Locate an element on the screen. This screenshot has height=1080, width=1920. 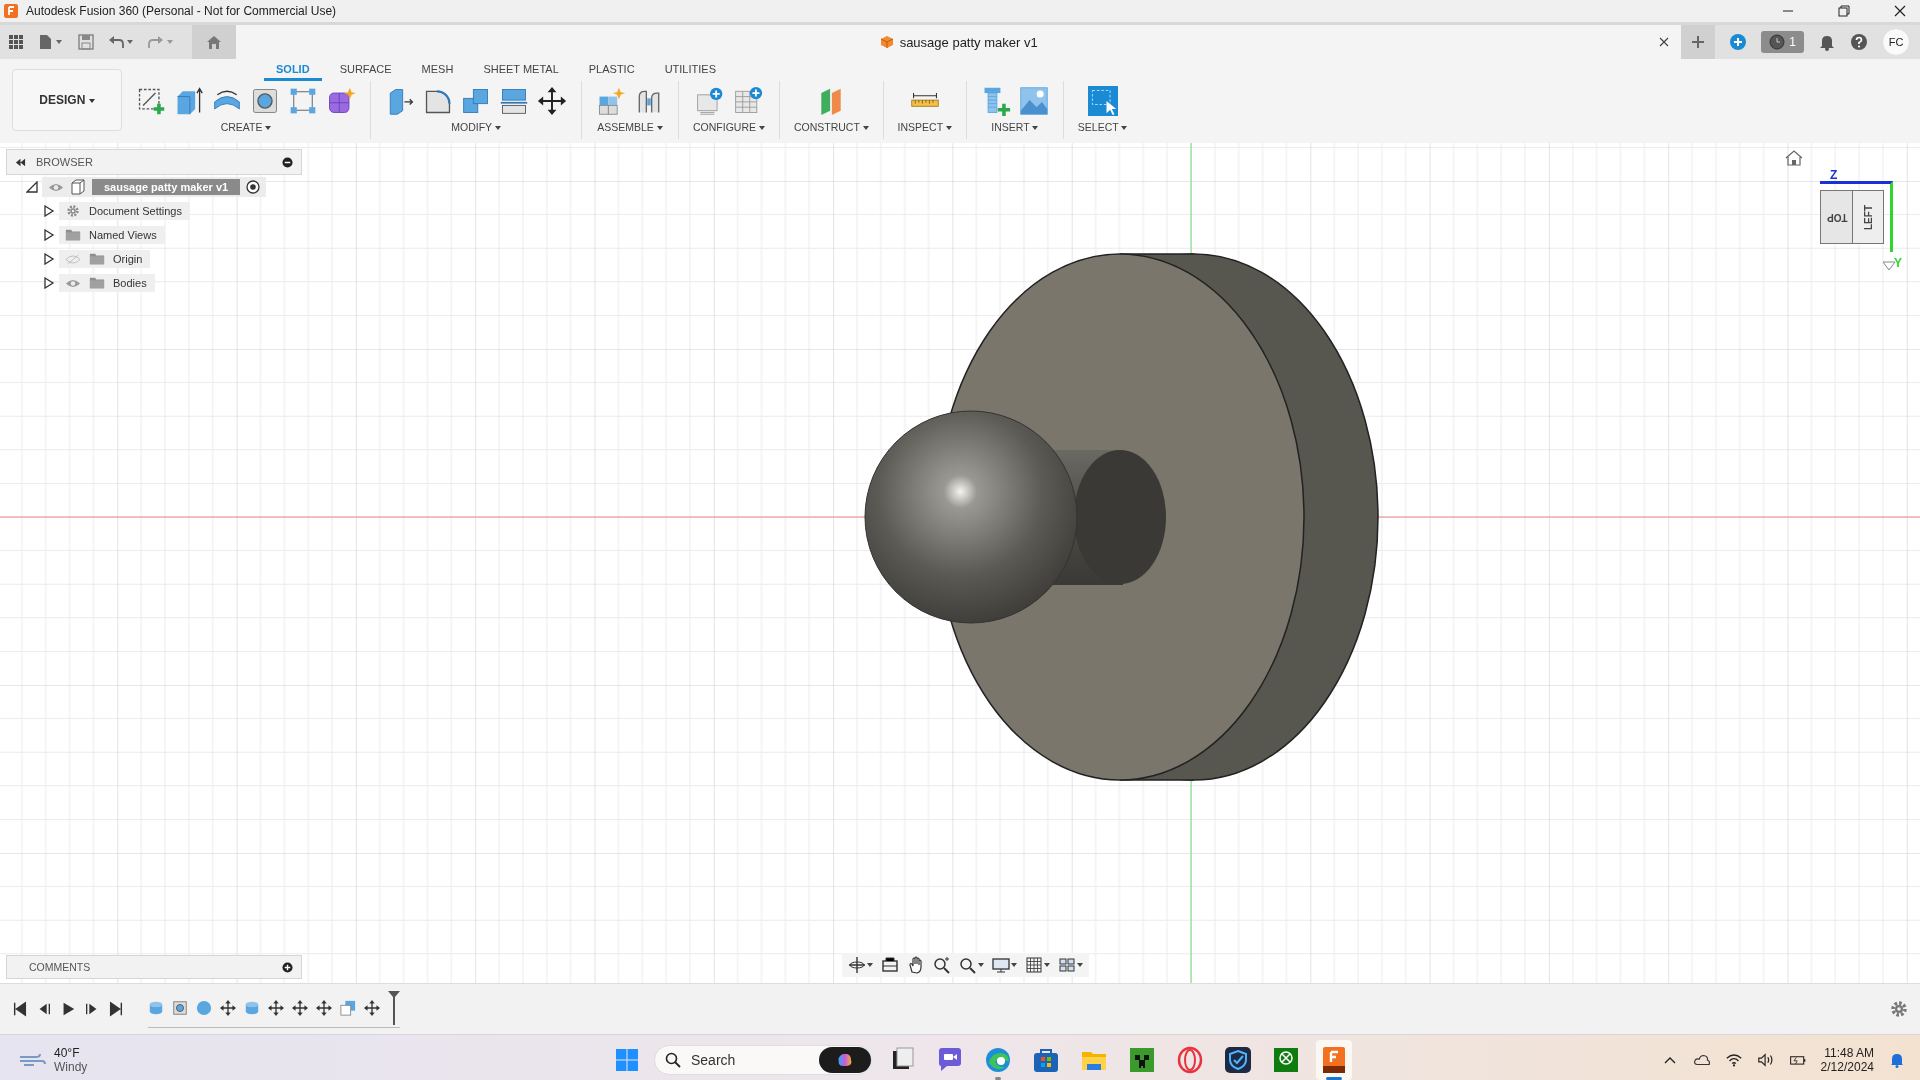
xbox-app-icon is located at coordinates (1286, 1060).